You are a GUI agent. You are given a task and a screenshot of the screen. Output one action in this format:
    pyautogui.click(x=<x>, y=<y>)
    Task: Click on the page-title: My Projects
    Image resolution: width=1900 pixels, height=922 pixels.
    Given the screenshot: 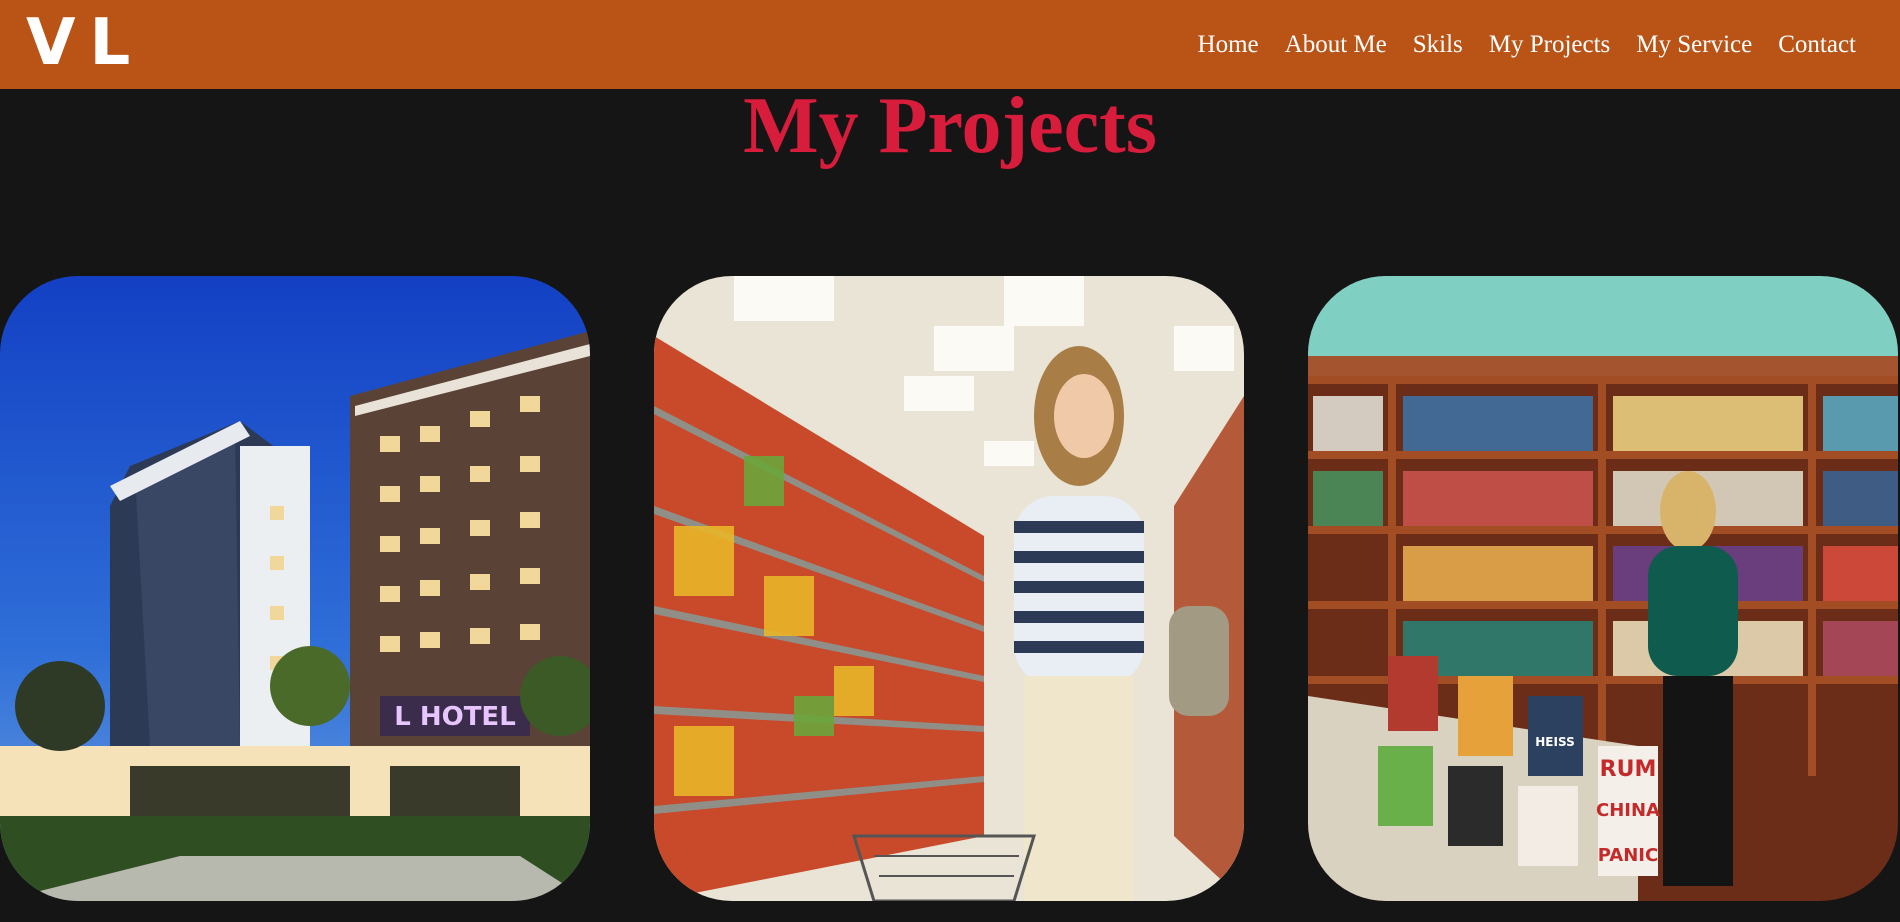 What is the action you would take?
    pyautogui.click(x=950, y=126)
    